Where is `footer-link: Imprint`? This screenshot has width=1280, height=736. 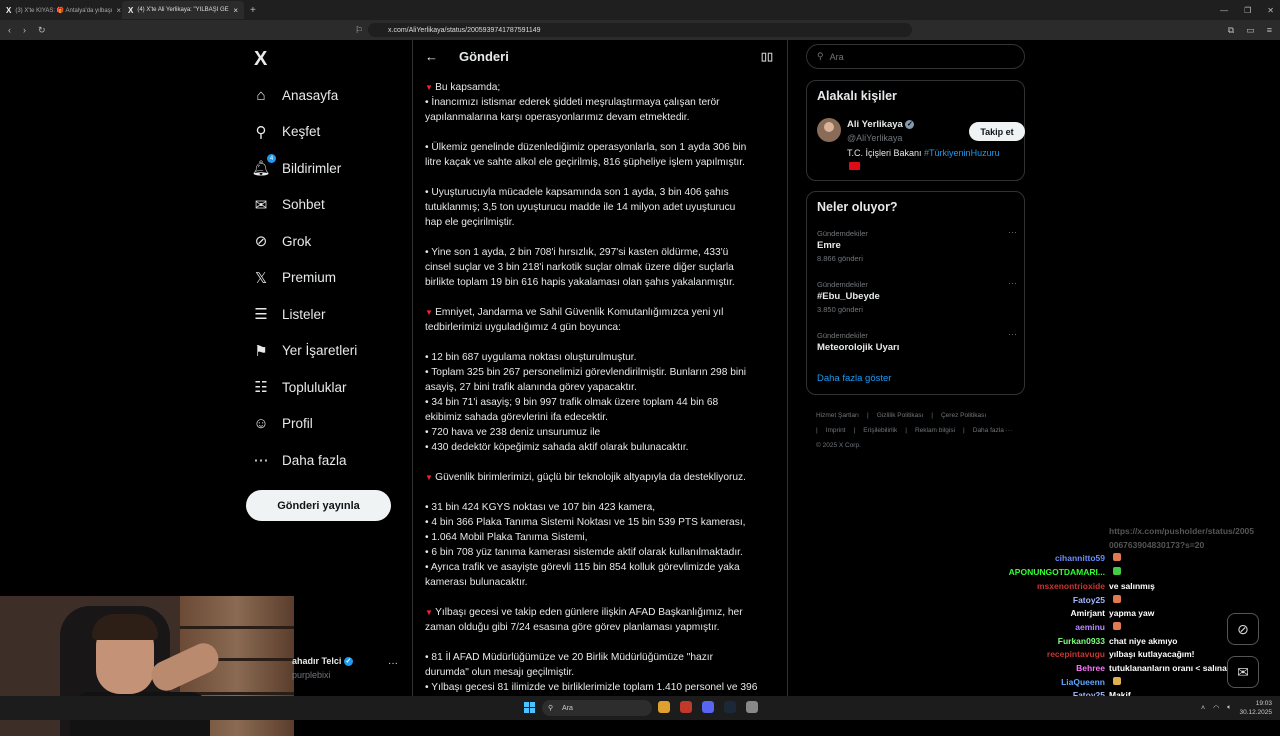 footer-link: Imprint is located at coordinates (836, 430).